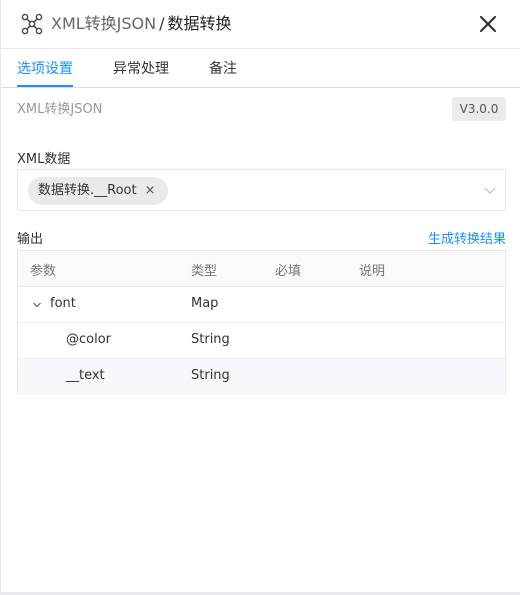 This screenshot has height=595, width=520. I want to click on column-header-param: 参数, so click(43, 271).